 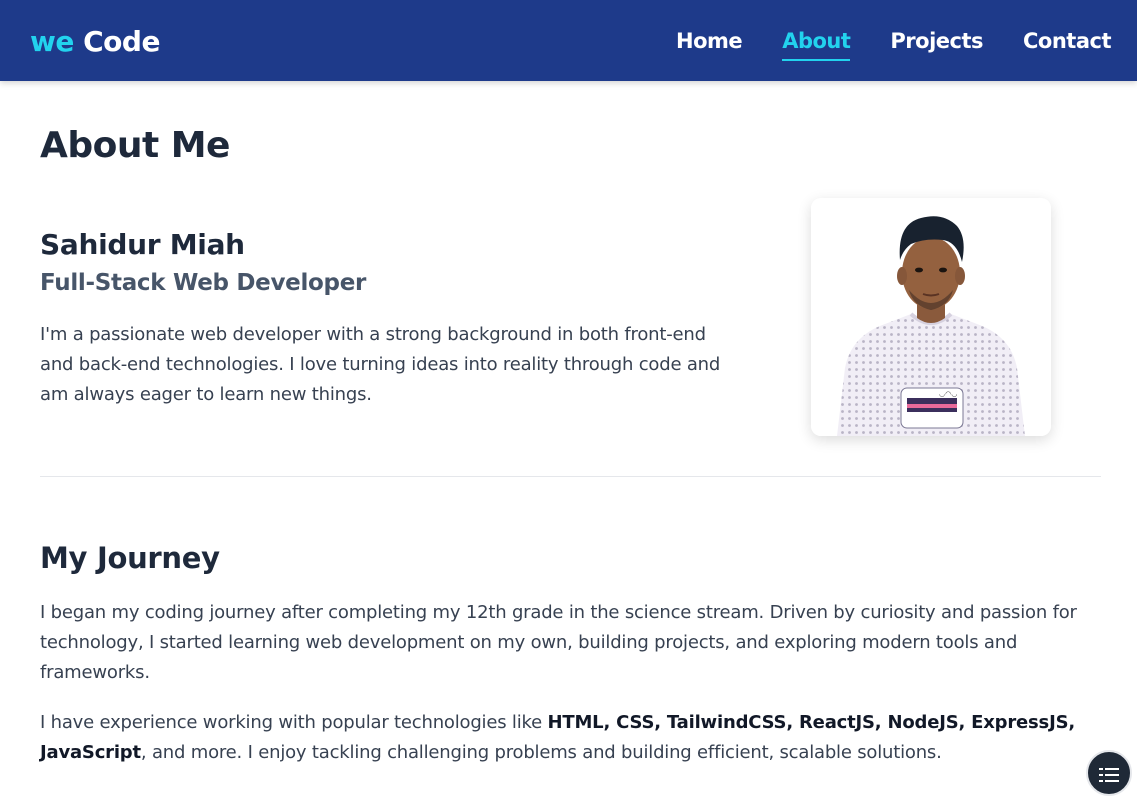 What do you see at coordinates (121, 41) in the screenshot?
I see `logo-code-text: Code` at bounding box center [121, 41].